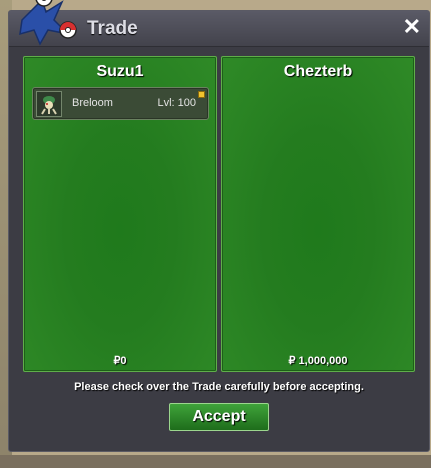 This screenshot has width=431, height=468. What do you see at coordinates (120, 361) in the screenshot?
I see `money-left: ₽0` at bounding box center [120, 361].